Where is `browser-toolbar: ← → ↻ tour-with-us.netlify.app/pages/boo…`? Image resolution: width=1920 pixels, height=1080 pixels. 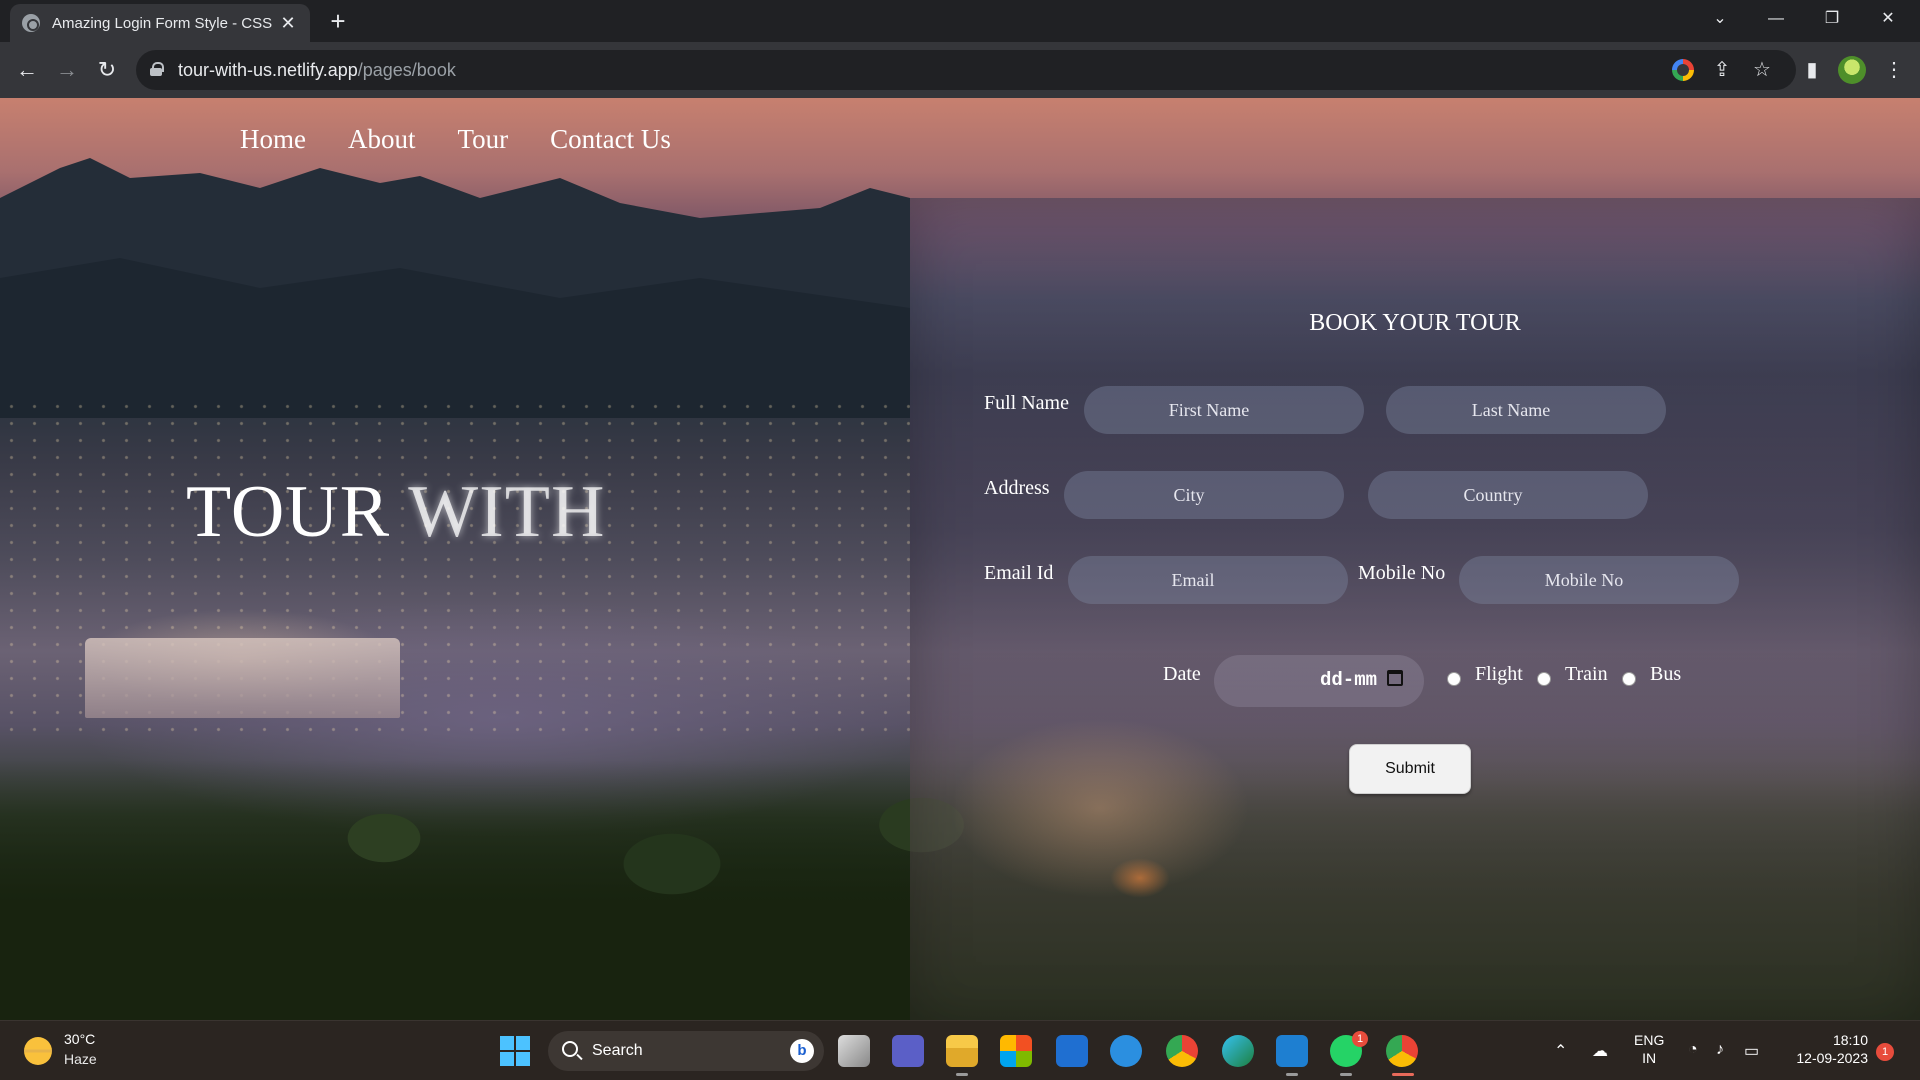 browser-toolbar: ← → ↻ tour-with-us.netlify.app/pages/boo… is located at coordinates (960, 70).